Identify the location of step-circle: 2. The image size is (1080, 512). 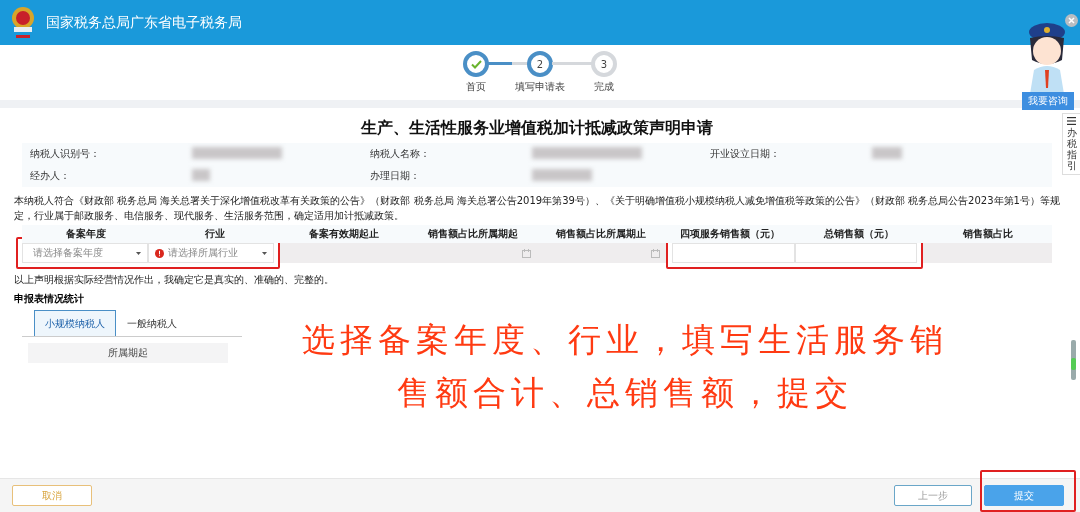
(540, 64).